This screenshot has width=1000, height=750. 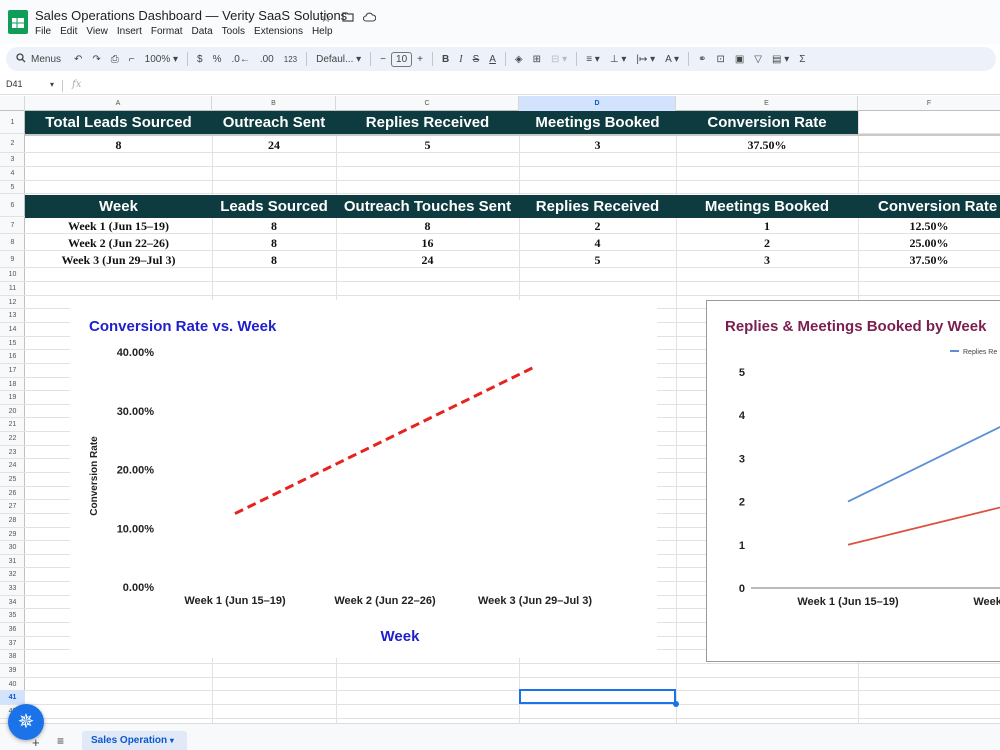 I want to click on print-icon: ⎙, so click(x=115, y=59).